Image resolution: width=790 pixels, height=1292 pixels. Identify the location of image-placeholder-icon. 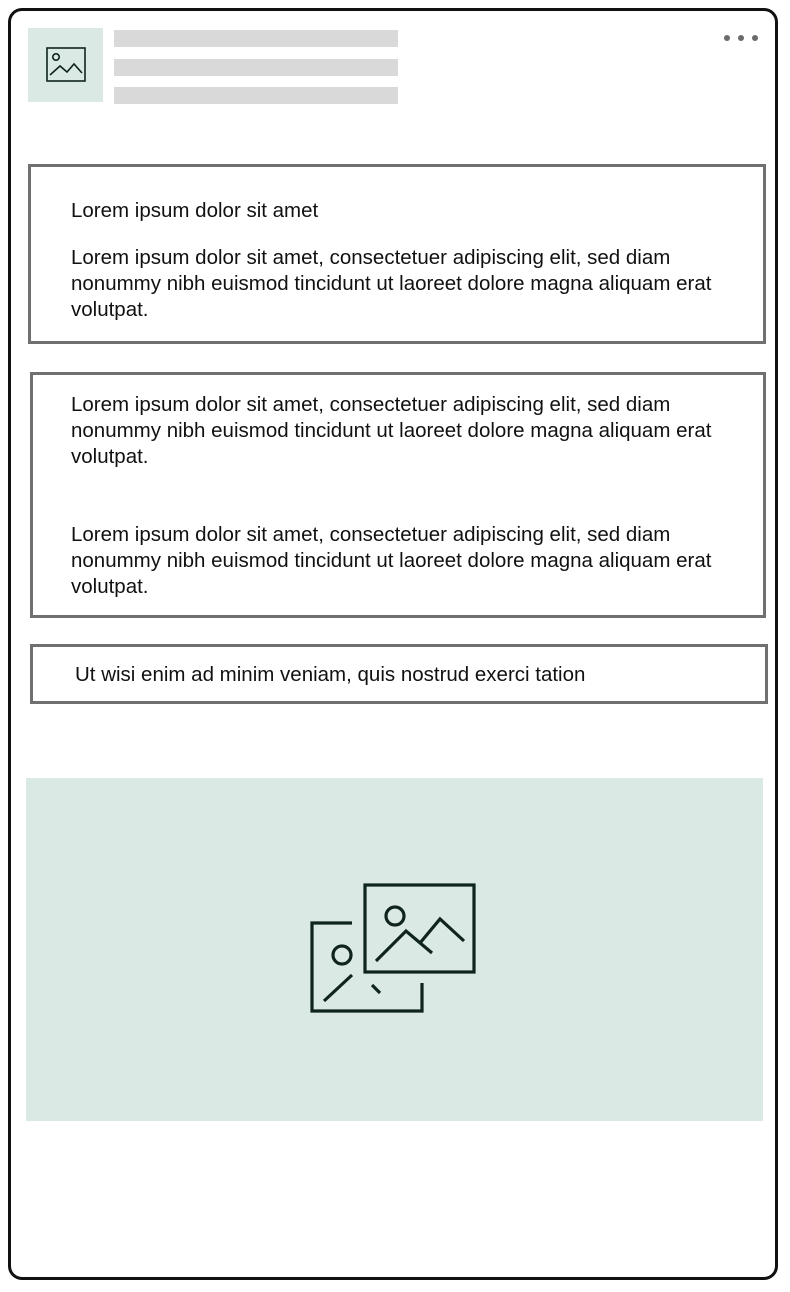
(65, 64).